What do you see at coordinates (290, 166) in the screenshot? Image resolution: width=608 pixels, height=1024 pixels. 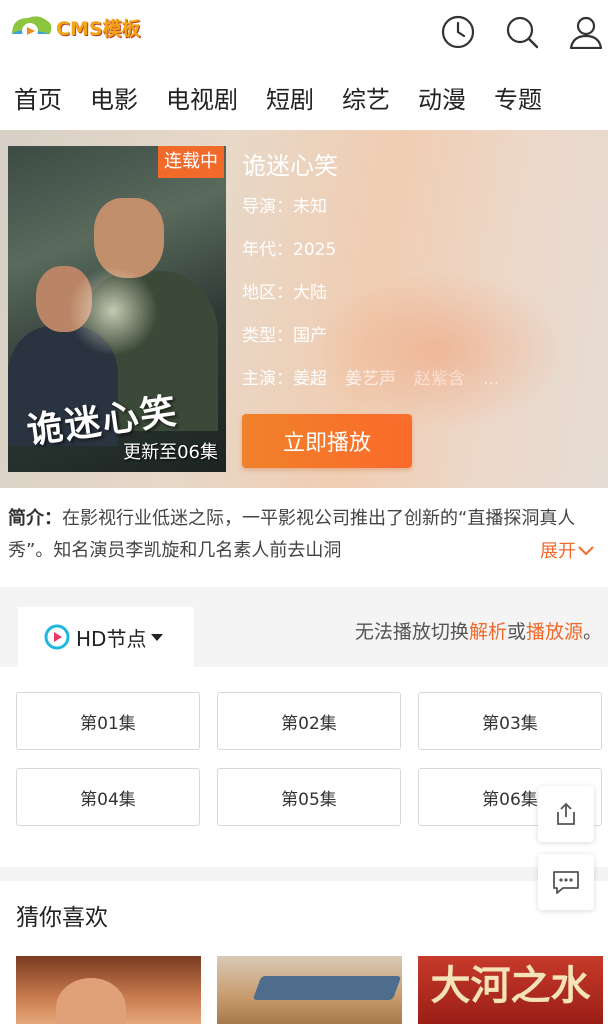 I see `page-title: 诡迷心笑` at bounding box center [290, 166].